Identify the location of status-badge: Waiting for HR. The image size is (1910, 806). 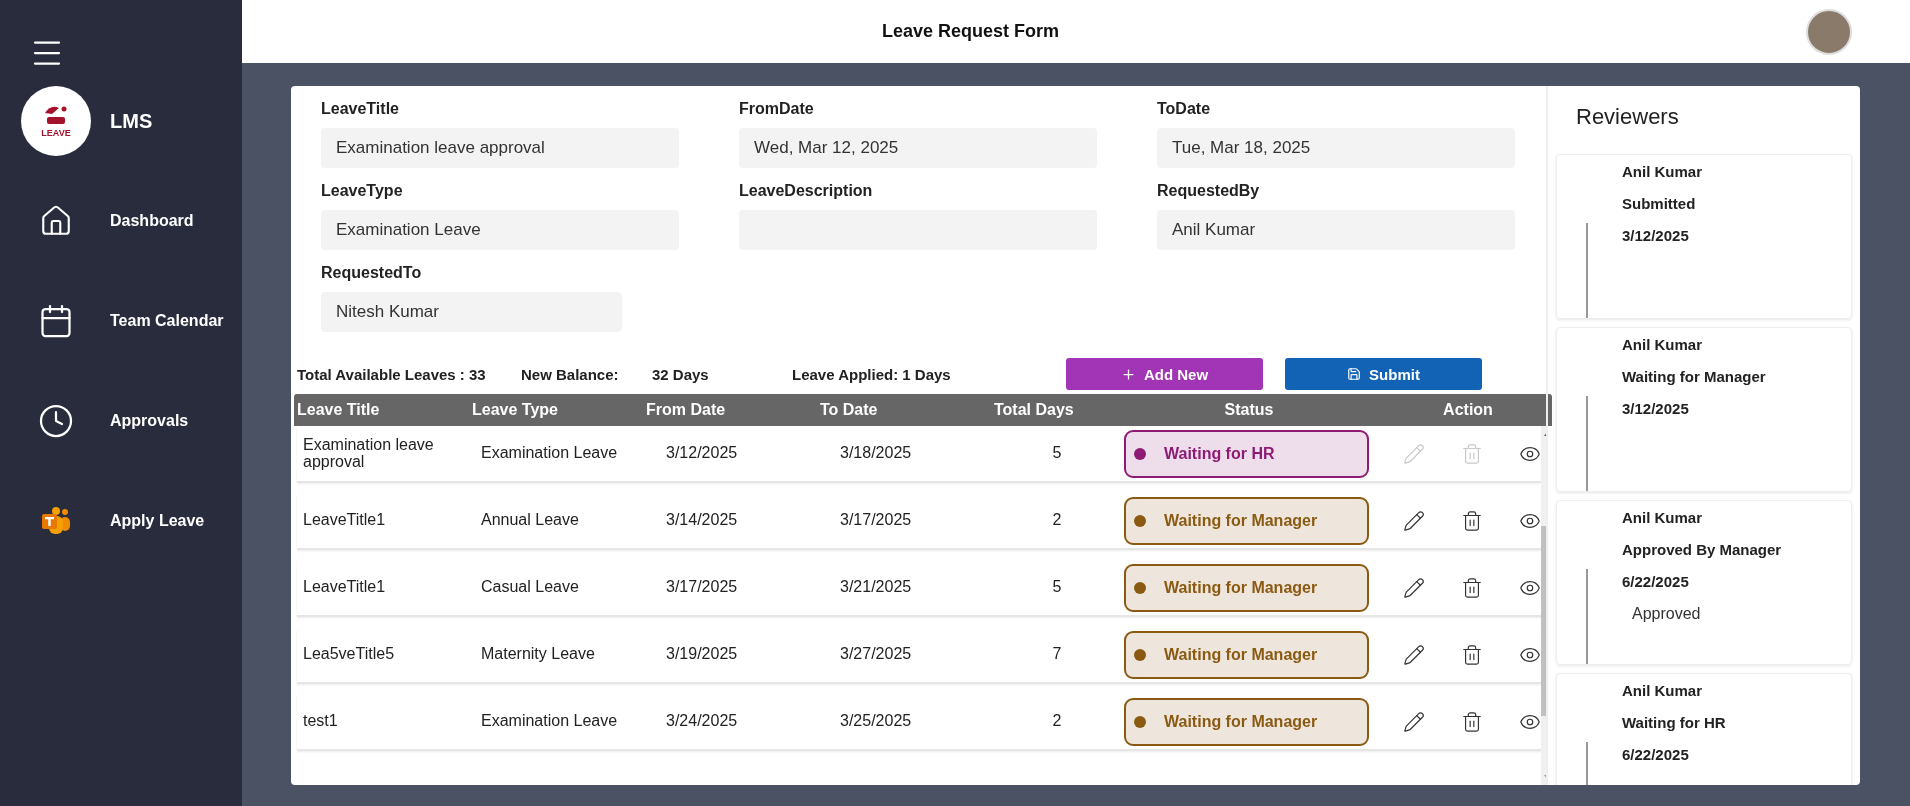
(1246, 453).